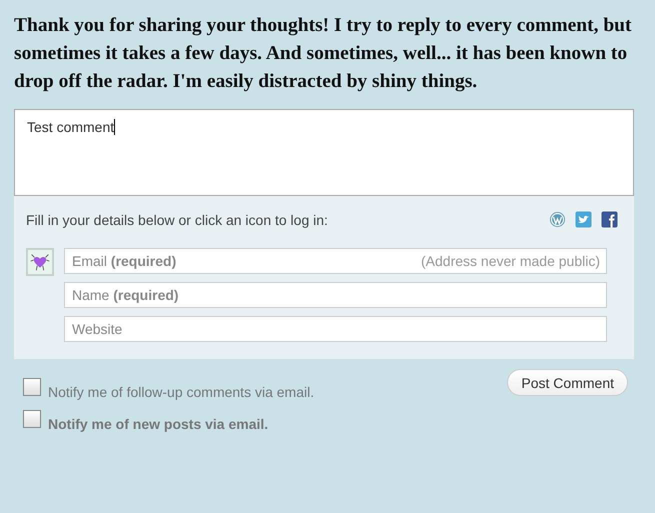 The height and width of the screenshot is (513, 655). I want to click on field-hint: (Address never made public), so click(510, 261).